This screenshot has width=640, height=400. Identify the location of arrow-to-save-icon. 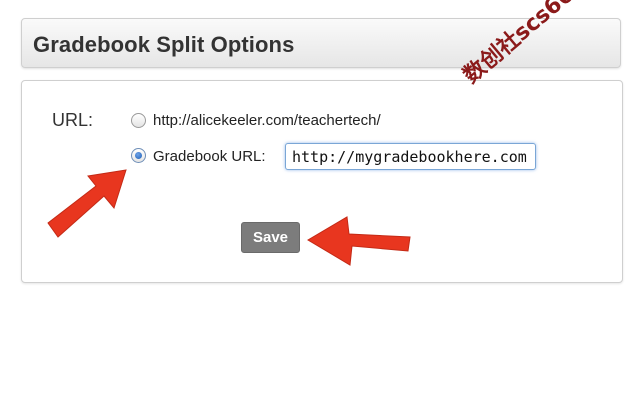
(359, 241).